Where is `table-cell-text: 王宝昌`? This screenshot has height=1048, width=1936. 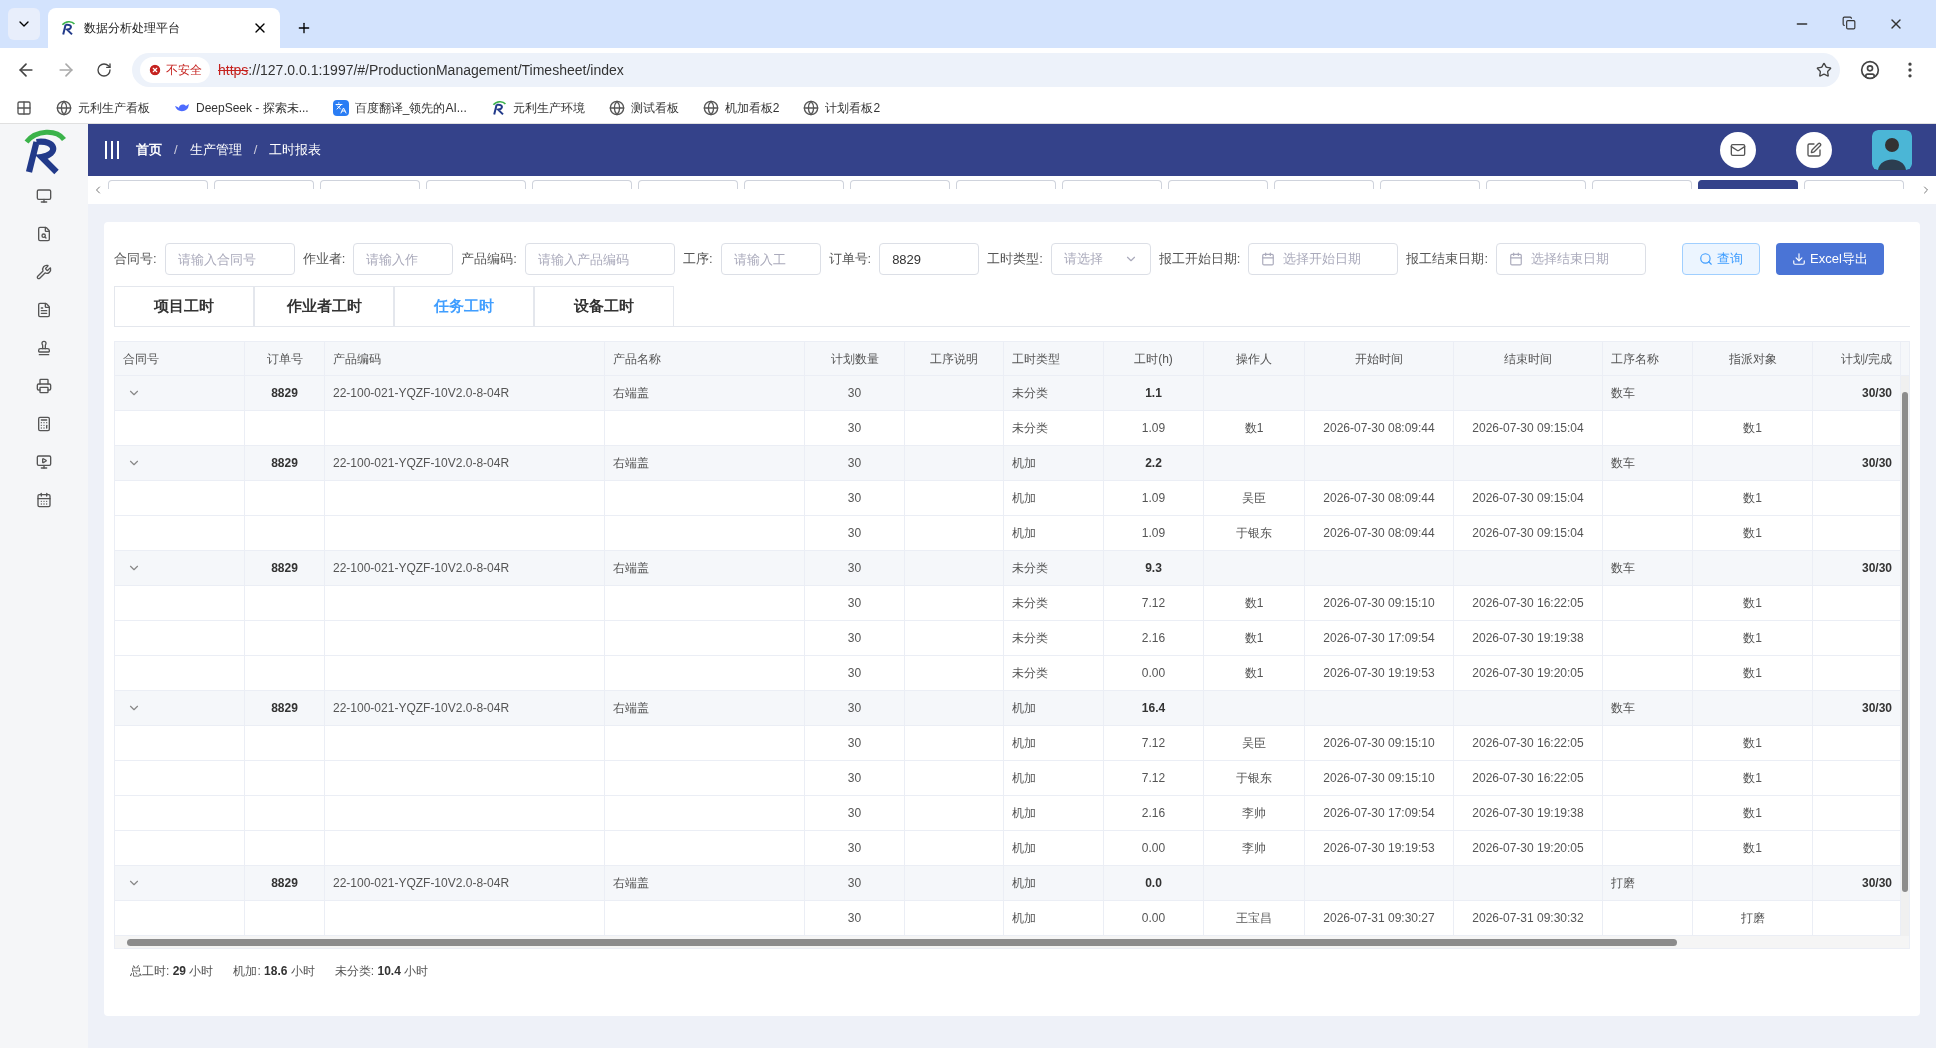 table-cell-text: 王宝昌 is located at coordinates (1254, 918).